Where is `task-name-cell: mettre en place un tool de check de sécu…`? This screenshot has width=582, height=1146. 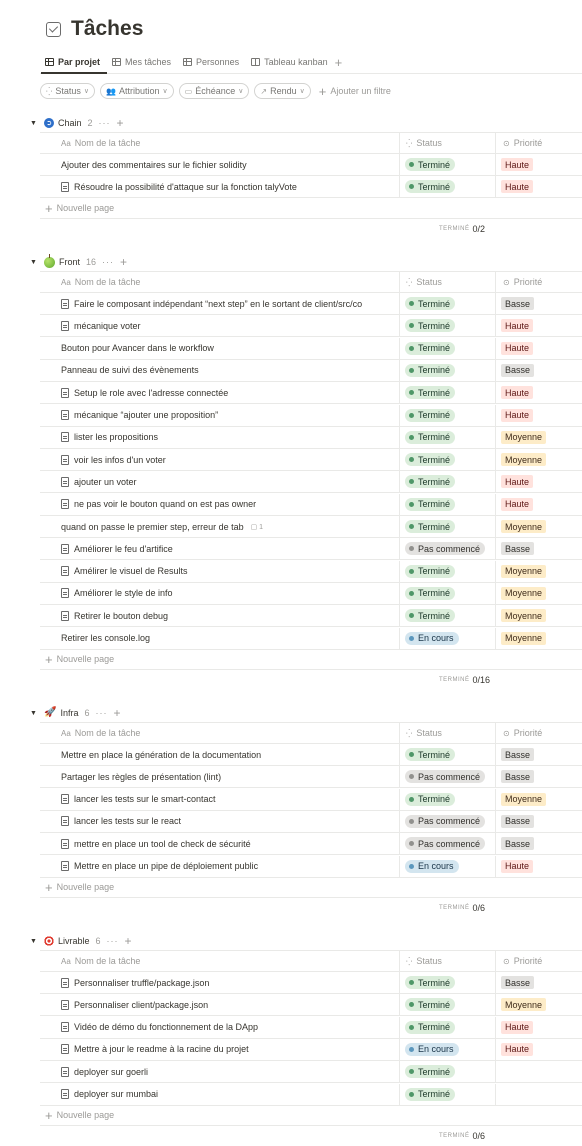 task-name-cell: mettre en place un tool de check de sécu… is located at coordinates (220, 844).